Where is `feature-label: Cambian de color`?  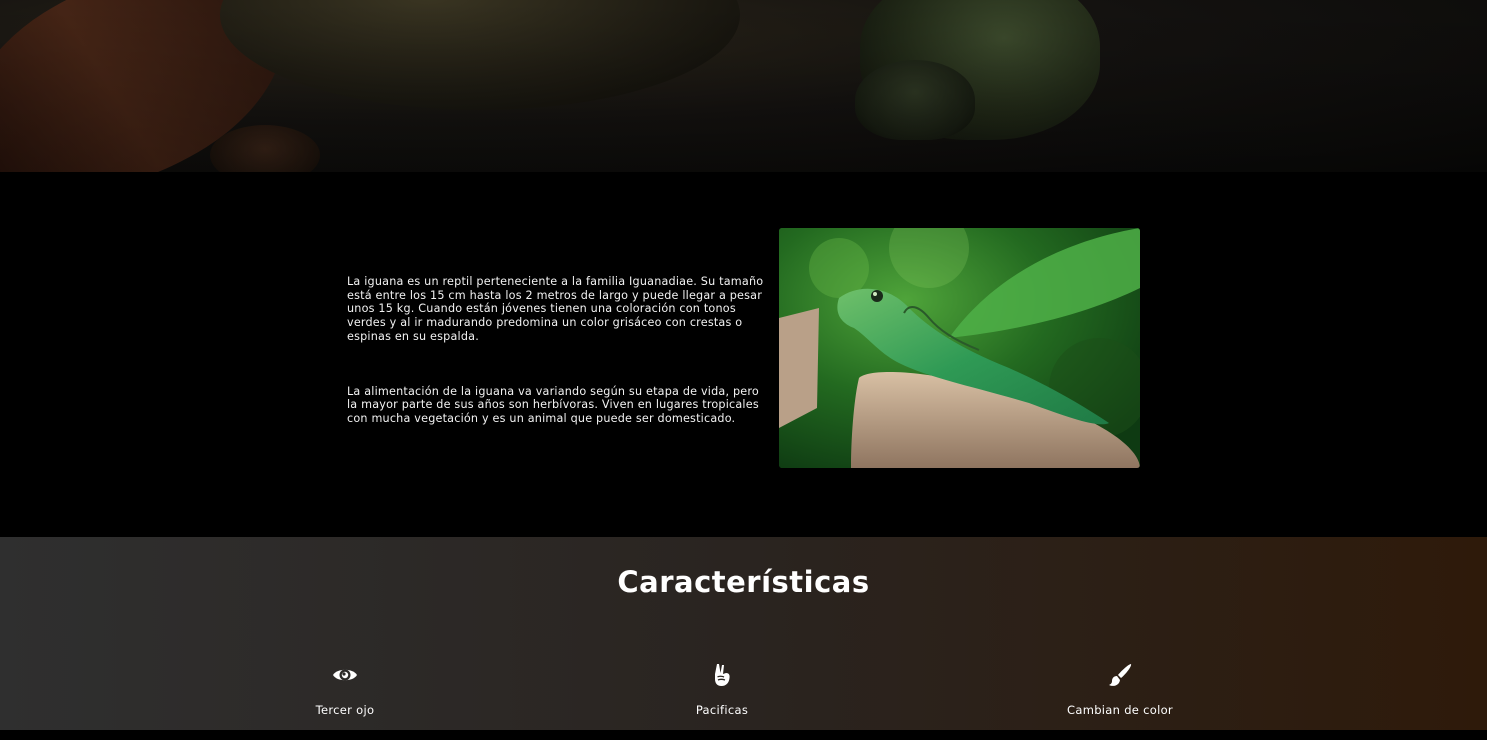 feature-label: Cambian de color is located at coordinates (1120, 710).